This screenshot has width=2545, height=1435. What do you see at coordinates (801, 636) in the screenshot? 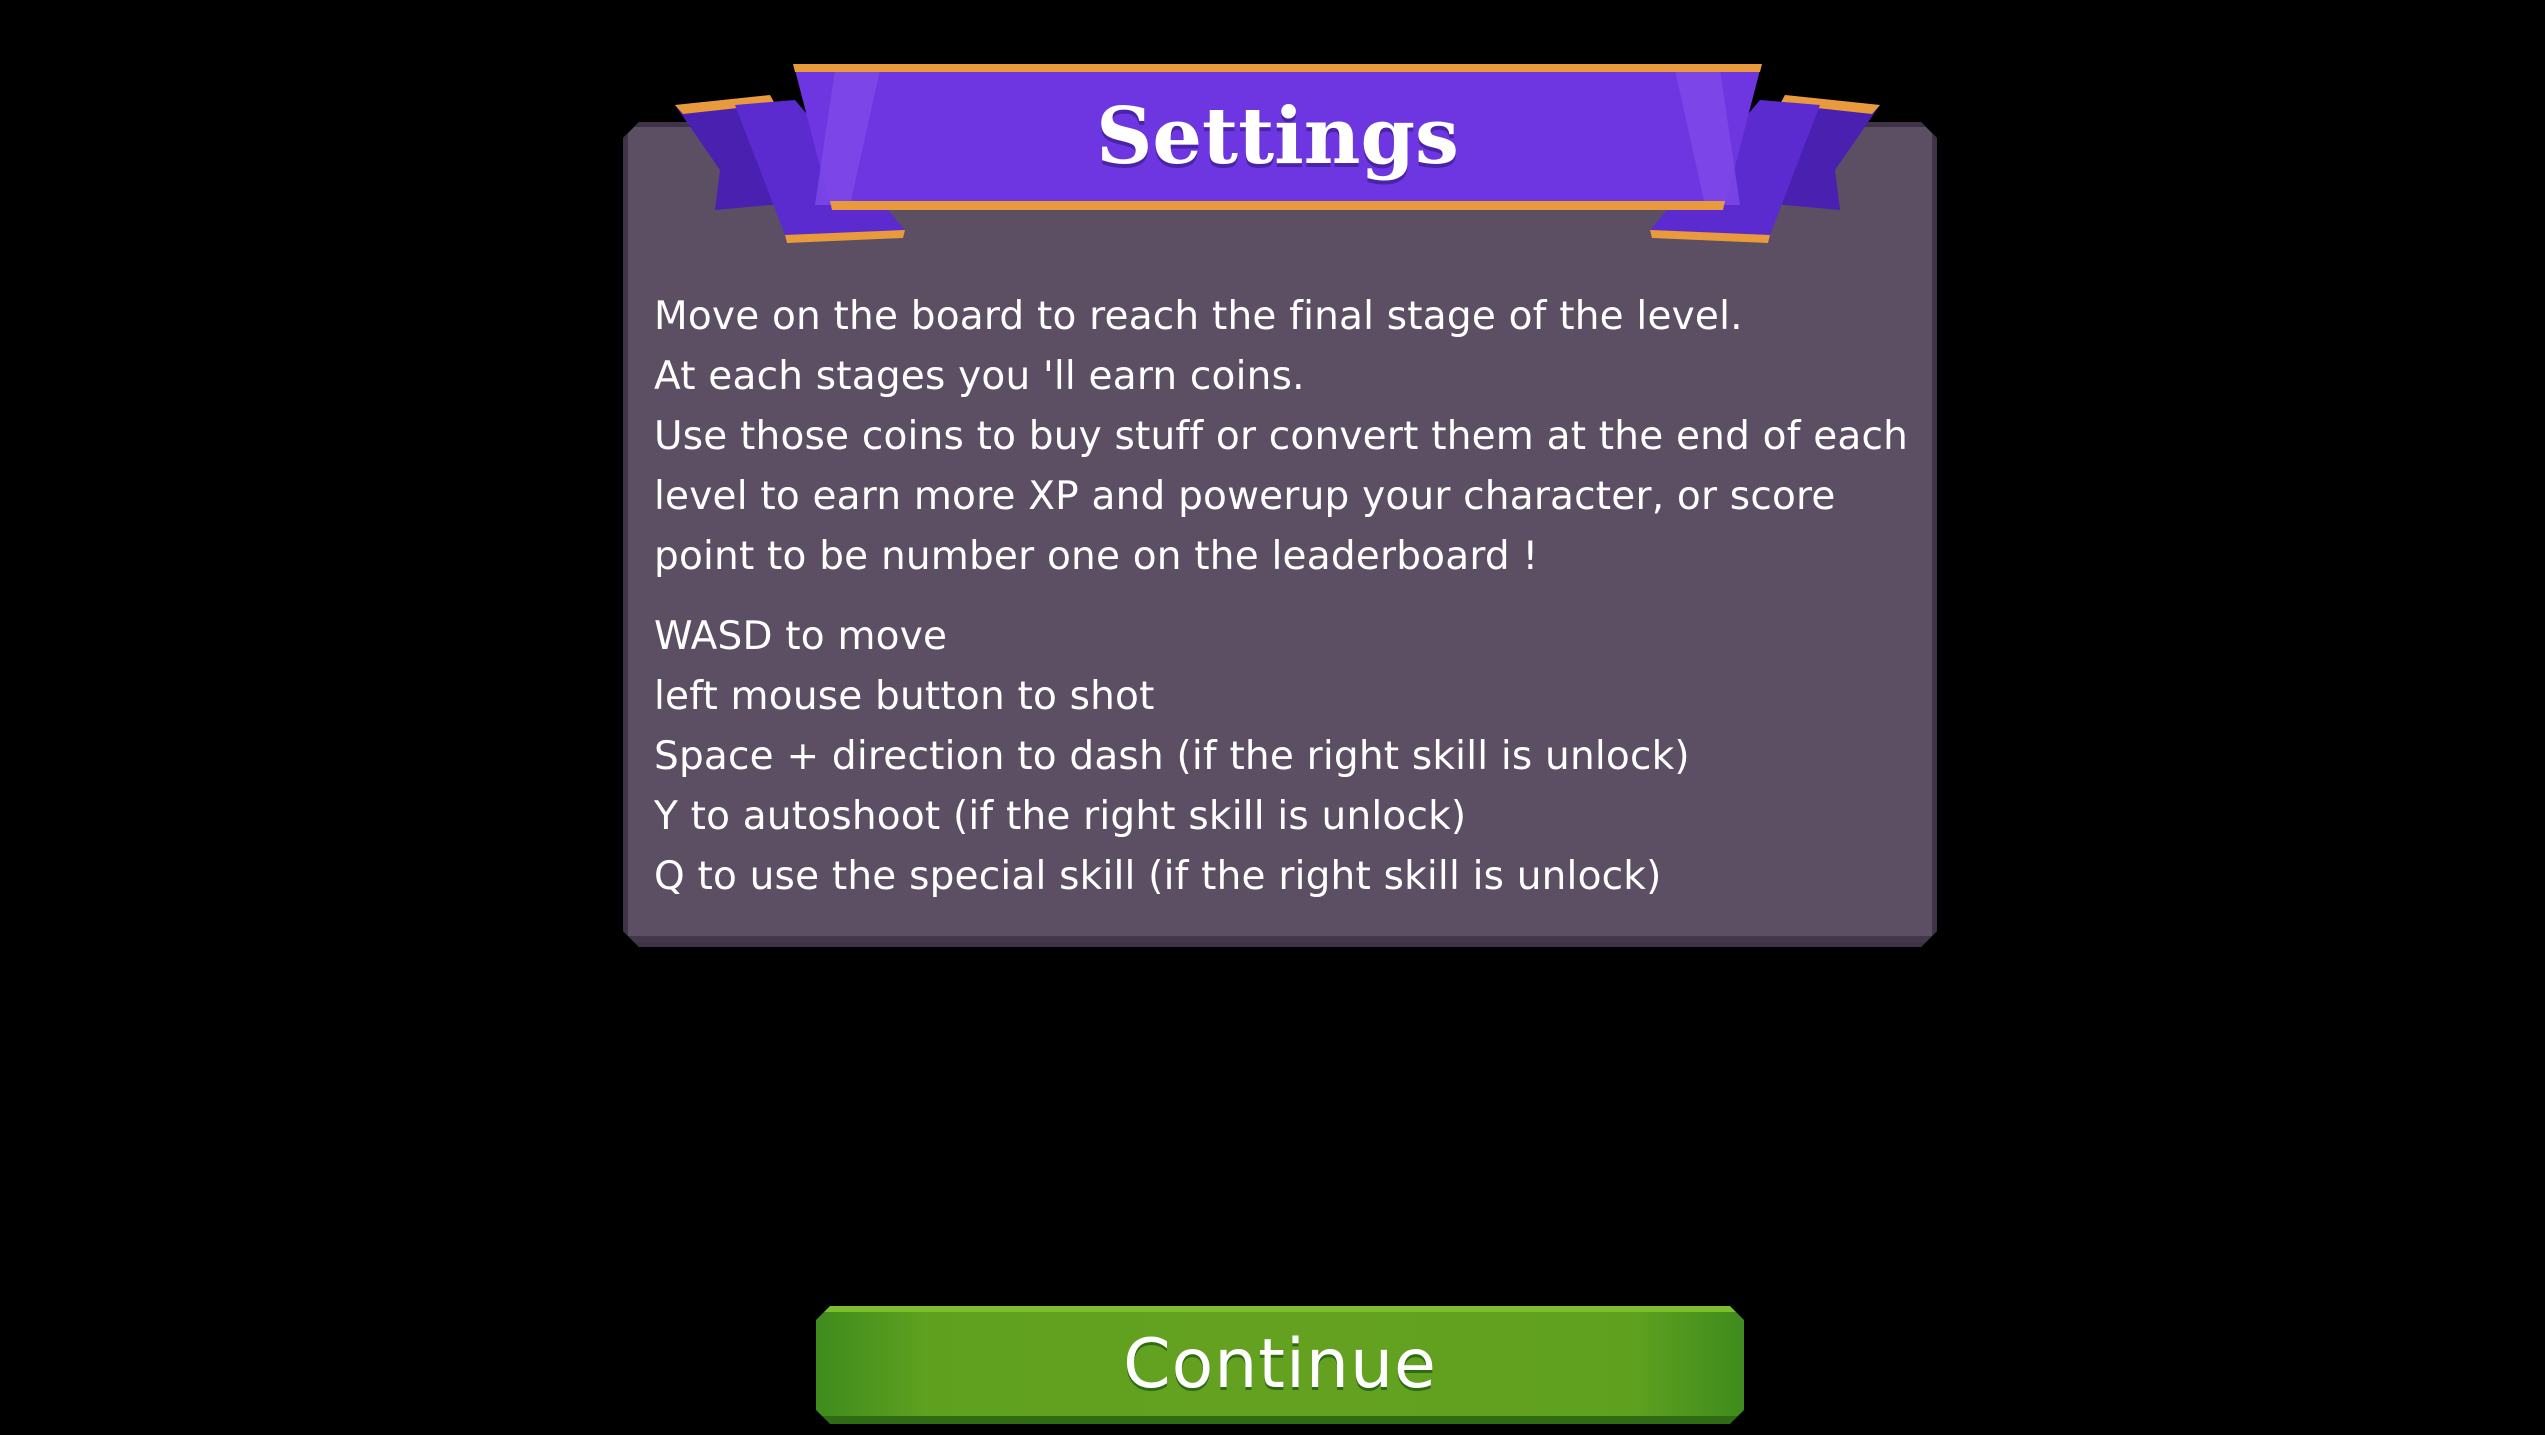
I see `control-line: WASD to move` at bounding box center [801, 636].